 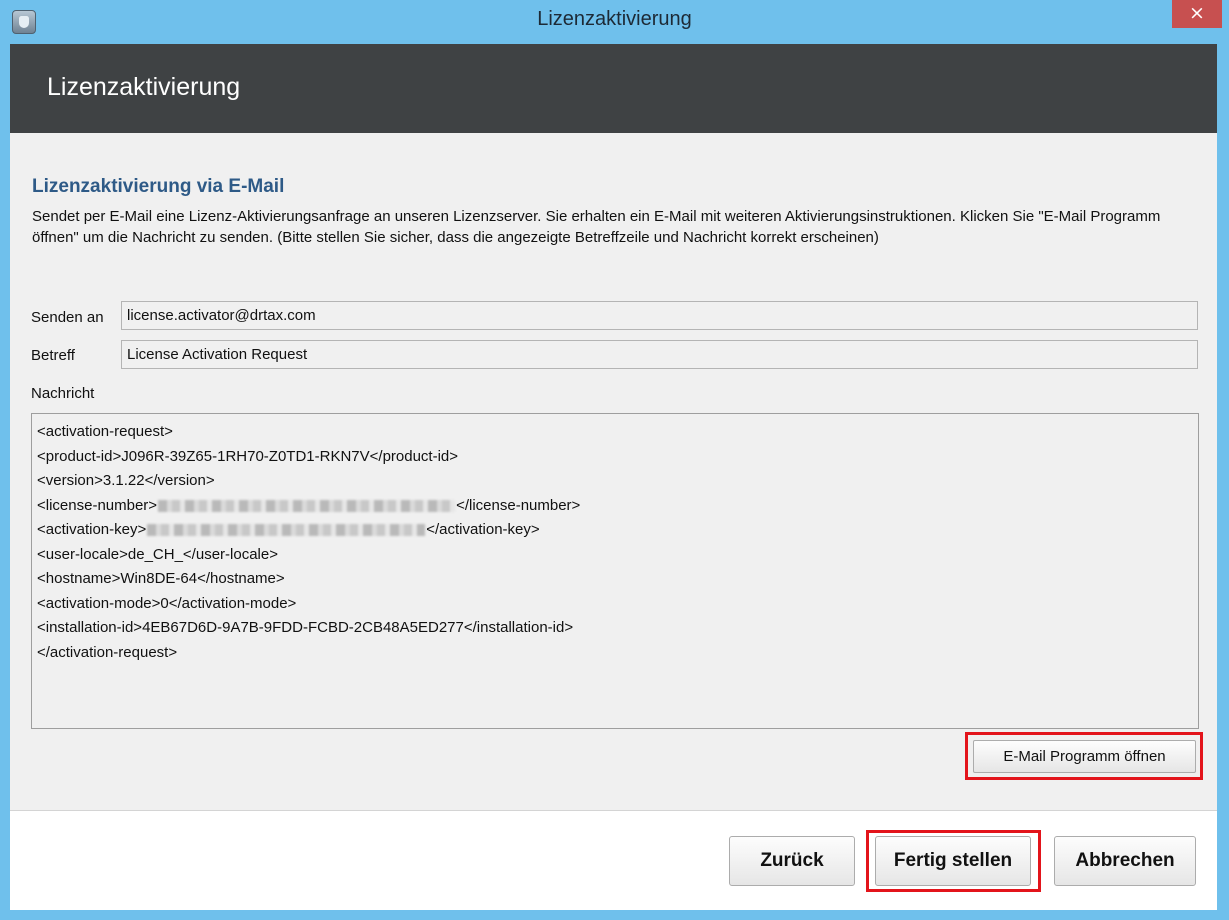 What do you see at coordinates (1084, 756) in the screenshot?
I see `open-email-program-button: E-Mail Programm öffnen` at bounding box center [1084, 756].